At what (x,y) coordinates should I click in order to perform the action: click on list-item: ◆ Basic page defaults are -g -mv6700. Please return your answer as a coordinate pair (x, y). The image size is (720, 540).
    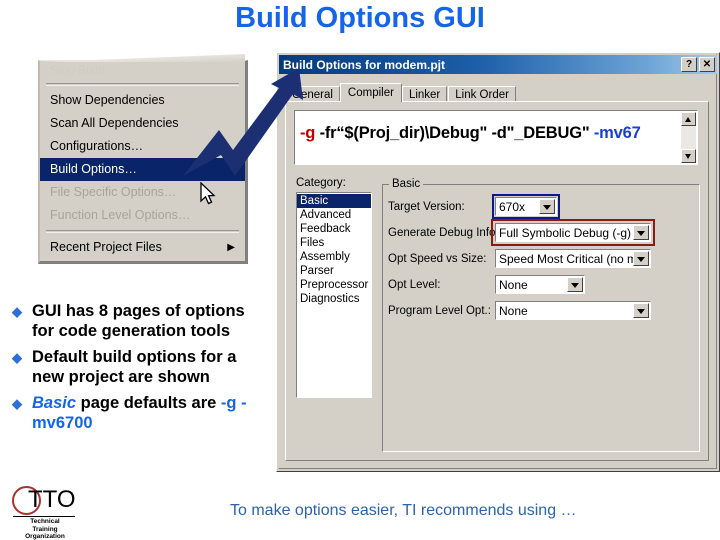
    Looking at the image, I should click on (137, 413).